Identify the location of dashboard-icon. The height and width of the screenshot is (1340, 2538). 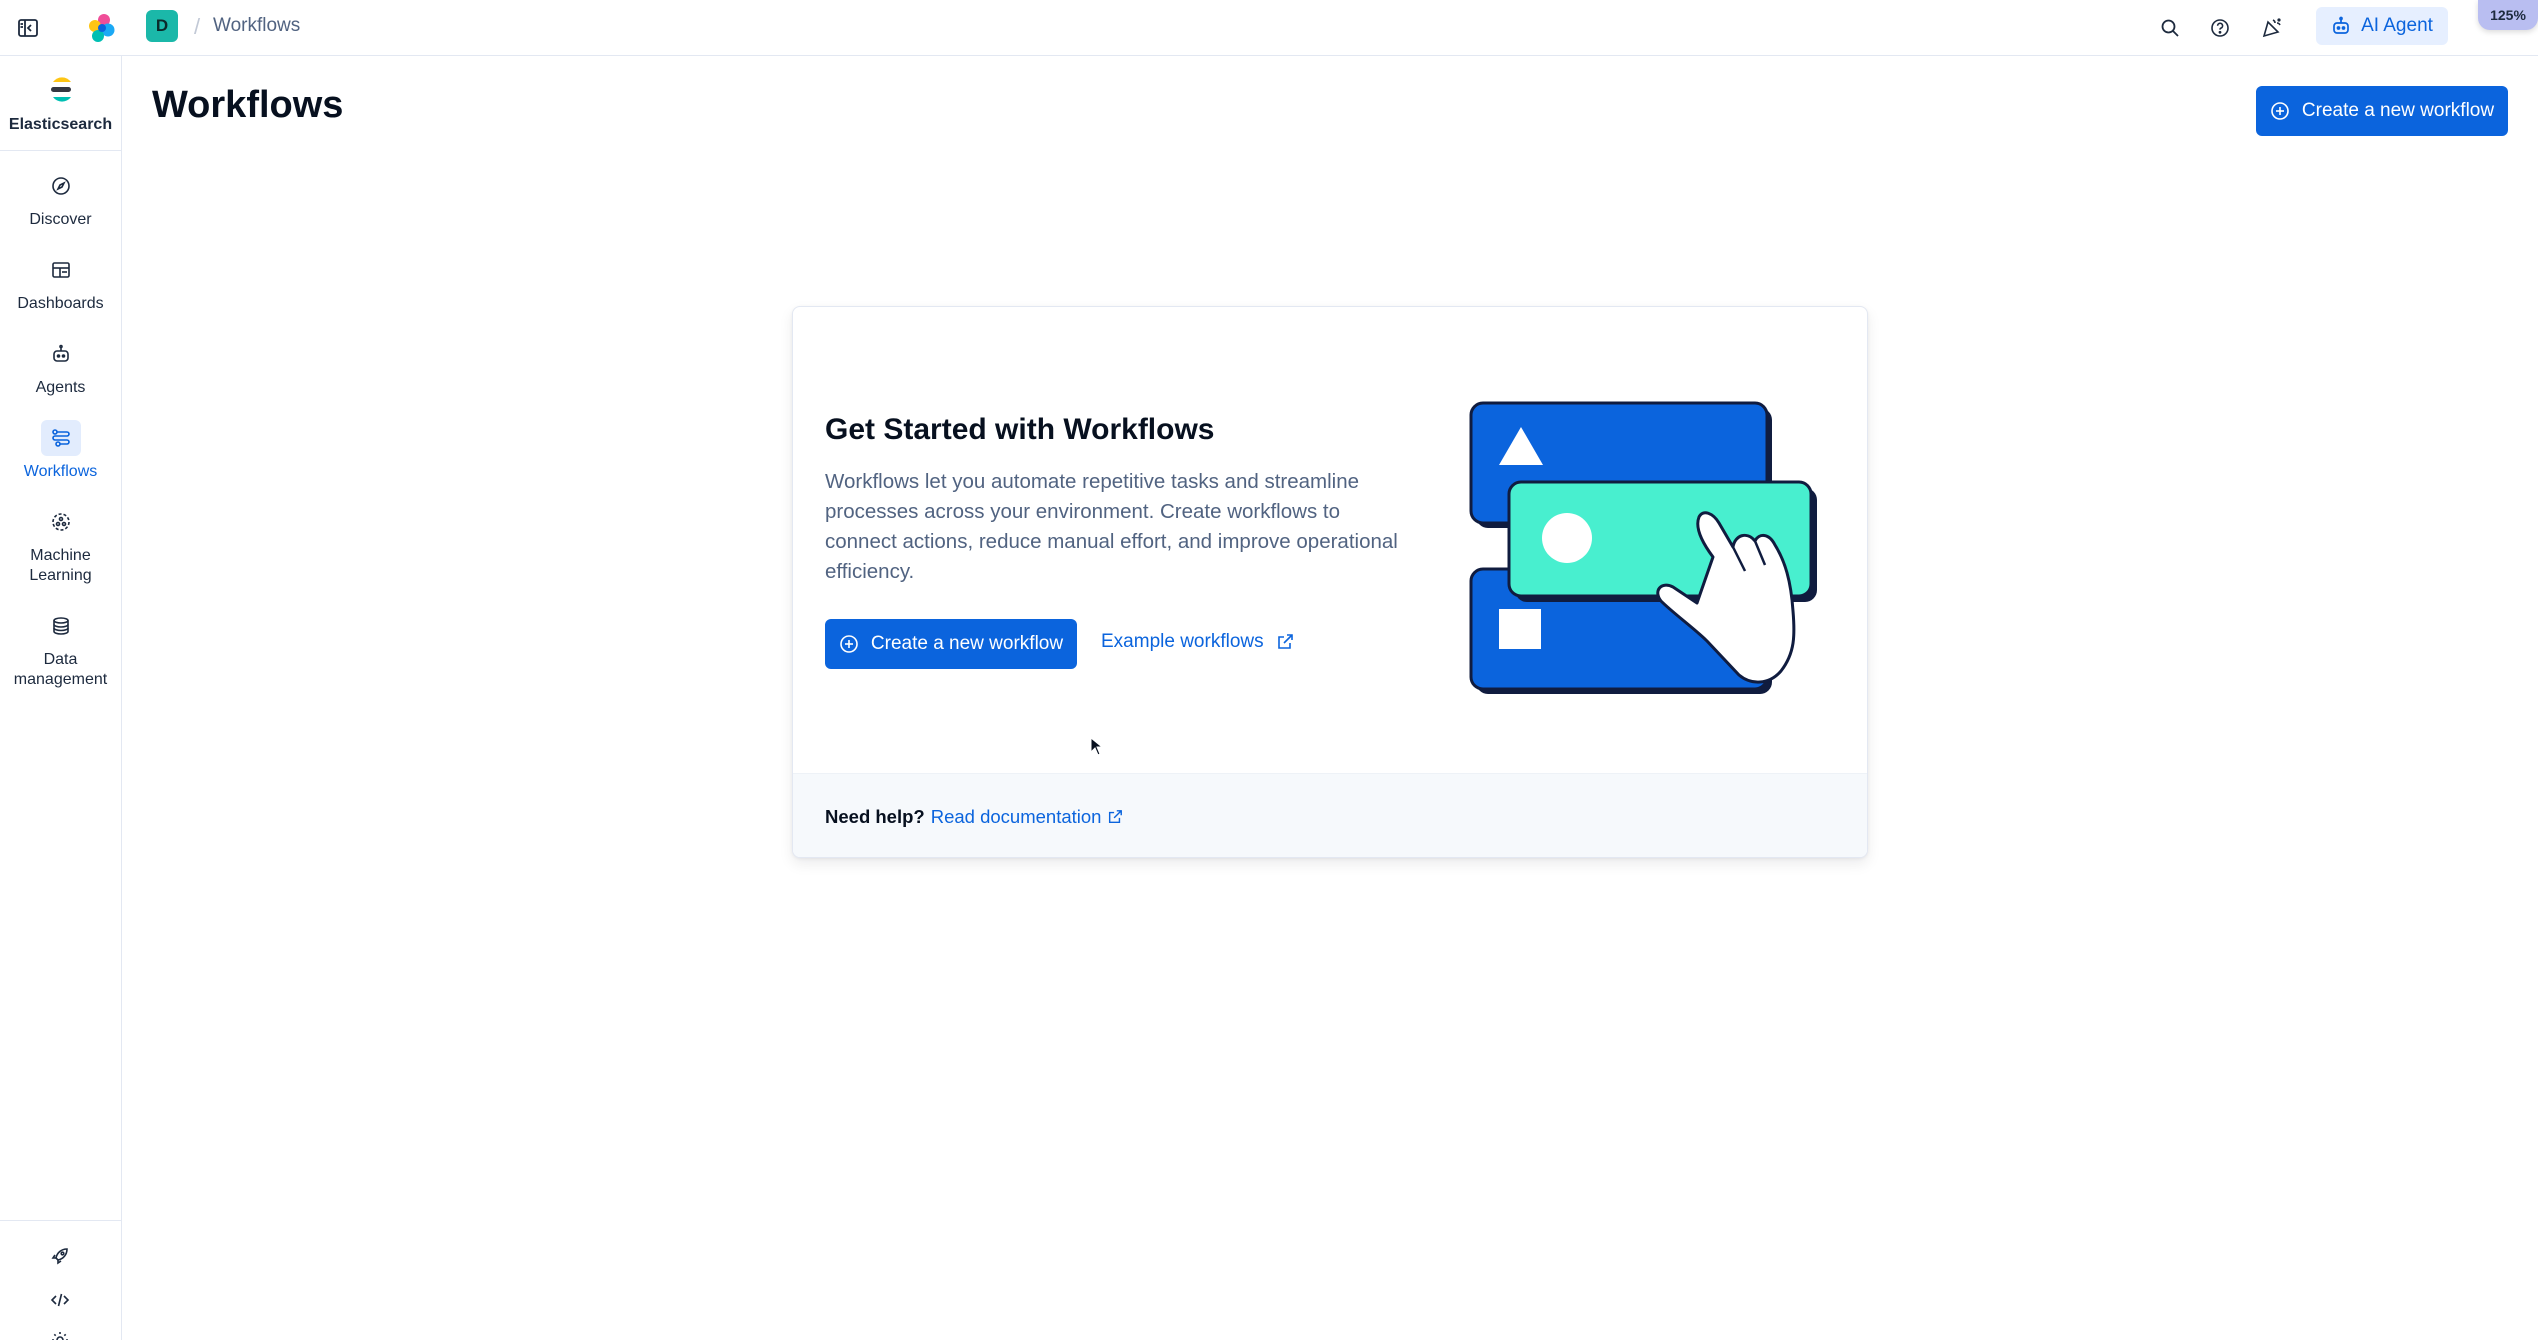
(60, 270).